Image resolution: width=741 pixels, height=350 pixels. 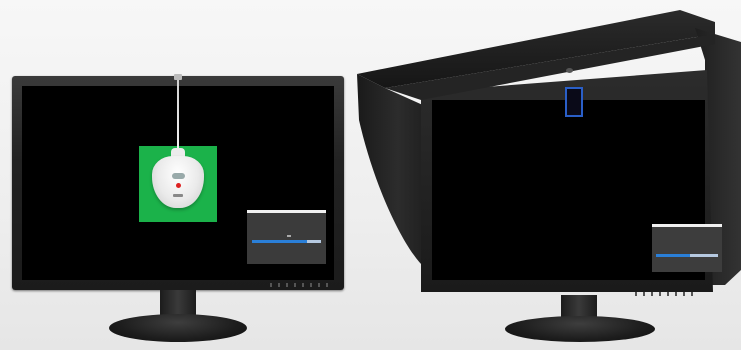 What do you see at coordinates (665, 294) in the screenshot?
I see `right-monitor-control-buttons` at bounding box center [665, 294].